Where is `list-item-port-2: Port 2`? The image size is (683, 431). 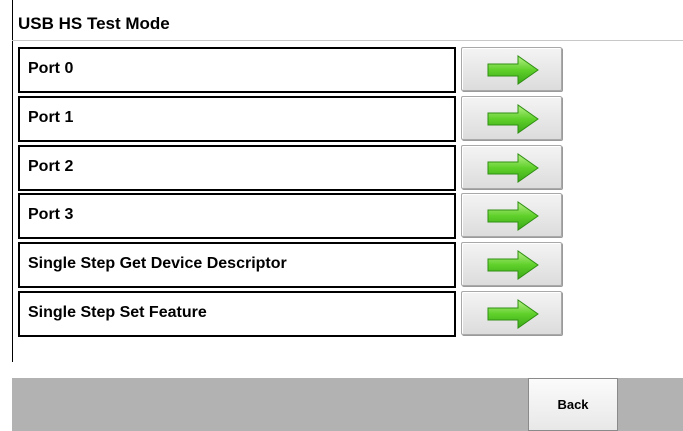
list-item-port-2: Port 2 is located at coordinates (341, 168).